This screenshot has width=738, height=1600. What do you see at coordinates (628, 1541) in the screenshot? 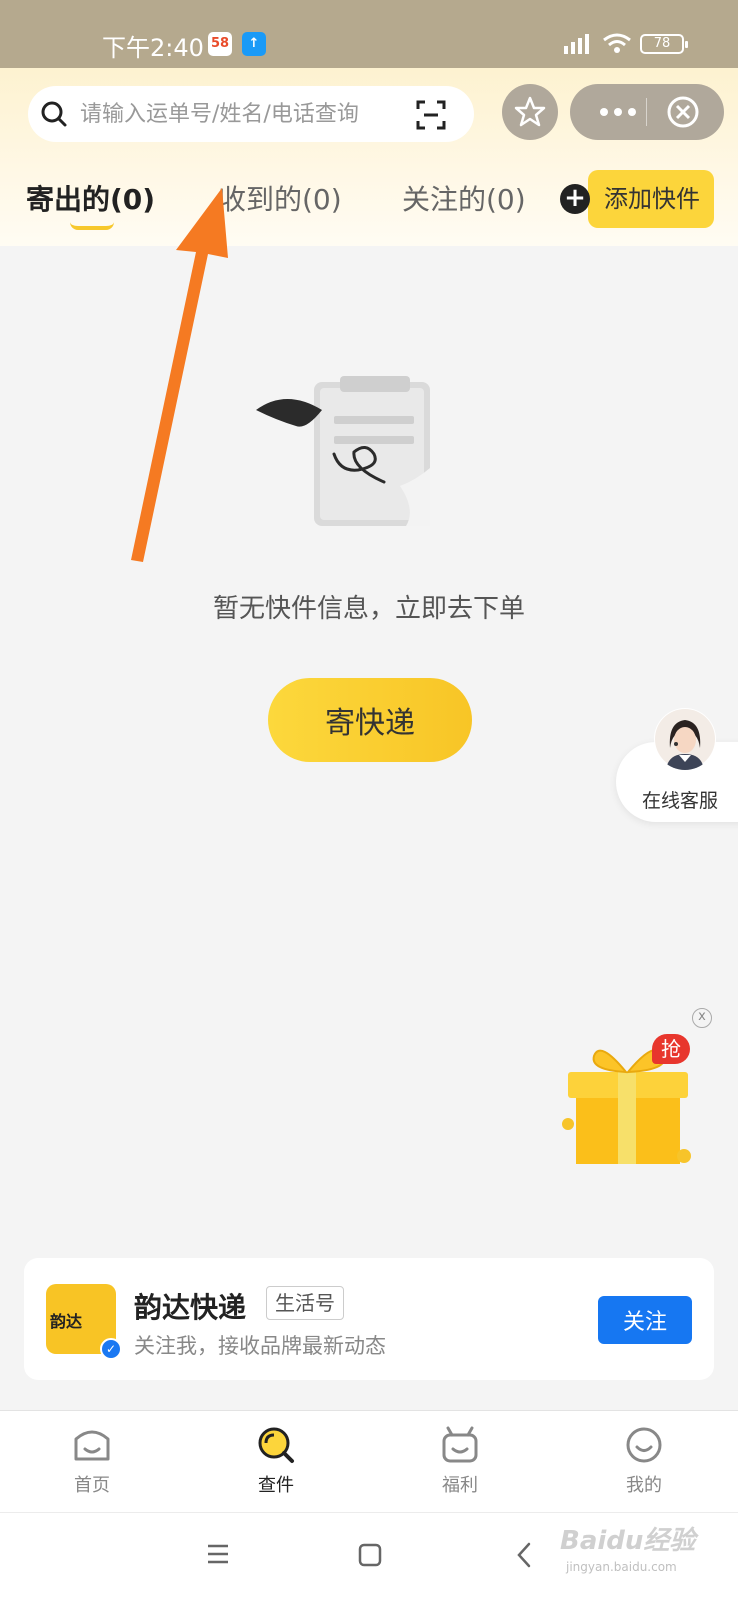
I see `watermark: Baidu经验` at bounding box center [628, 1541].